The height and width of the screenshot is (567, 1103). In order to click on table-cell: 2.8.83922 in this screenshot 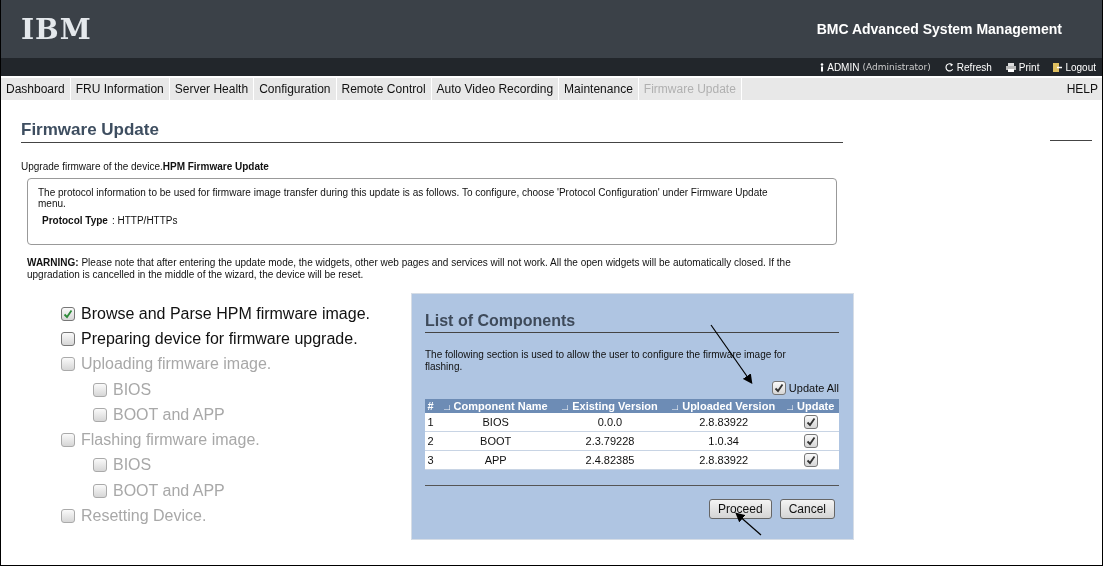, I will do `click(723, 422)`.